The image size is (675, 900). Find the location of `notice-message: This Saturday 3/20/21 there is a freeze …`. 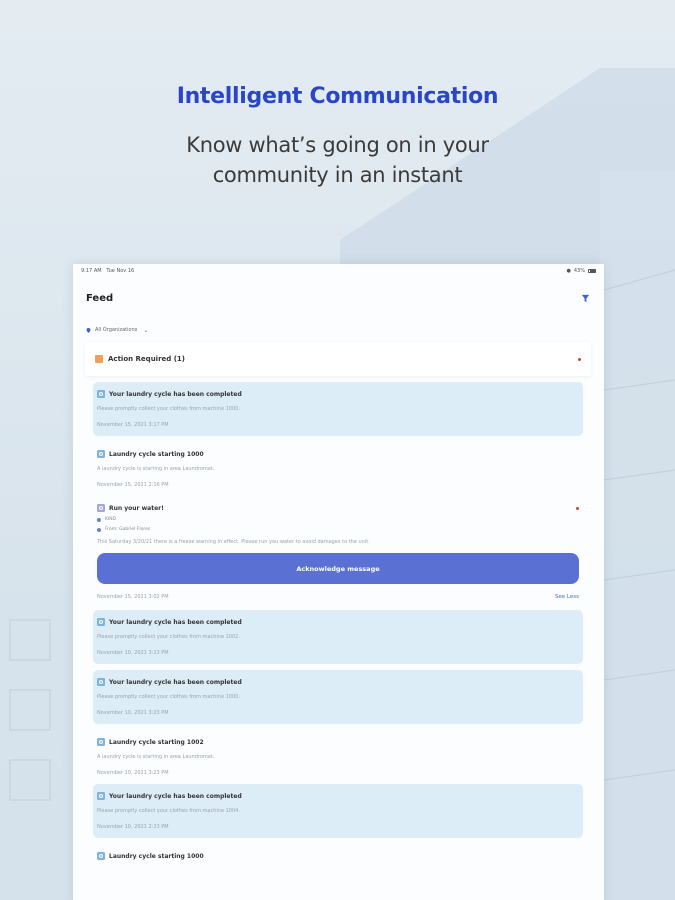

notice-message: This Saturday 3/20/21 there is a freeze … is located at coordinates (233, 542).